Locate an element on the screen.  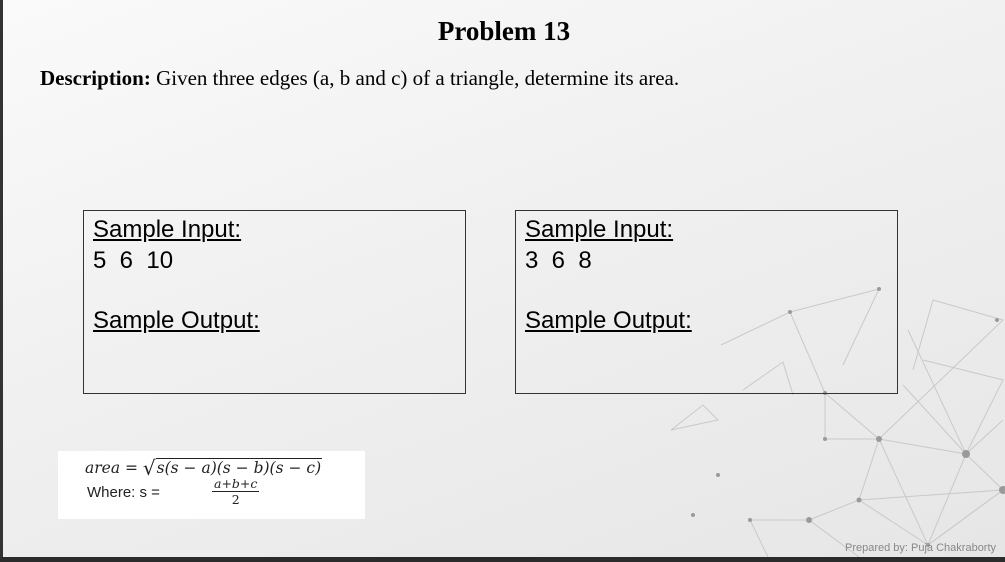
formula-where-line: Where: s = is located at coordinates (123, 492).